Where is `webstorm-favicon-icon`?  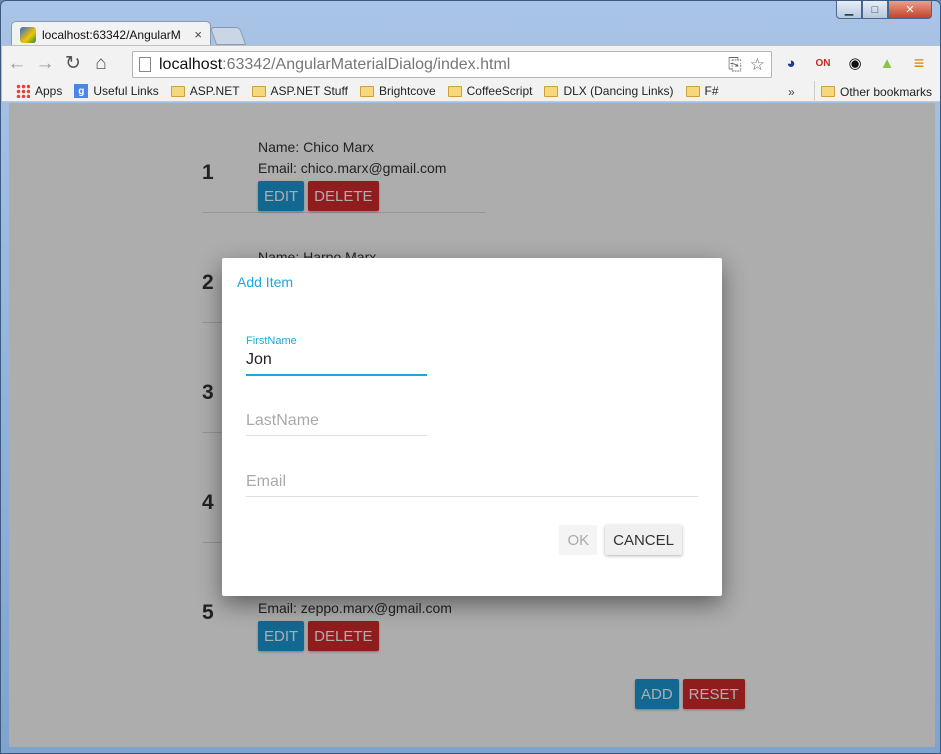
webstorm-favicon-icon is located at coordinates (28, 34).